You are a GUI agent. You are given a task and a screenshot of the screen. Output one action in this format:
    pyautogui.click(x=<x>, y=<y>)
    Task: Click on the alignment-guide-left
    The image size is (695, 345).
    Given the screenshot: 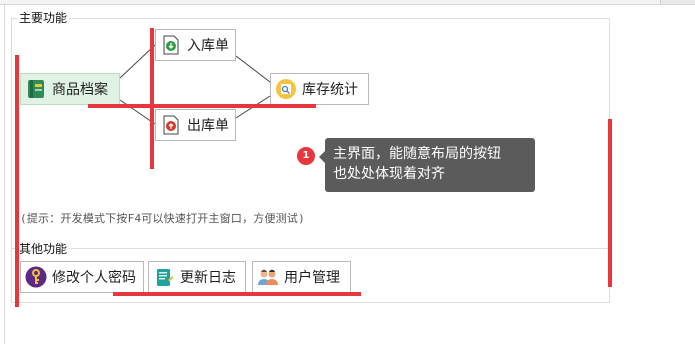 What is the action you would take?
    pyautogui.click(x=17, y=181)
    